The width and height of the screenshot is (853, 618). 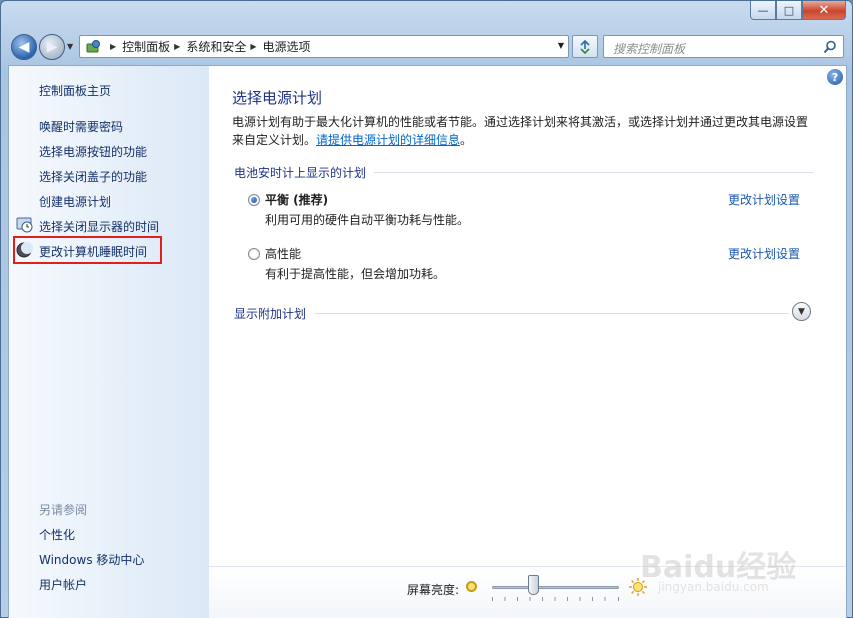 I want to click on description-suffix: 。, so click(x=466, y=140).